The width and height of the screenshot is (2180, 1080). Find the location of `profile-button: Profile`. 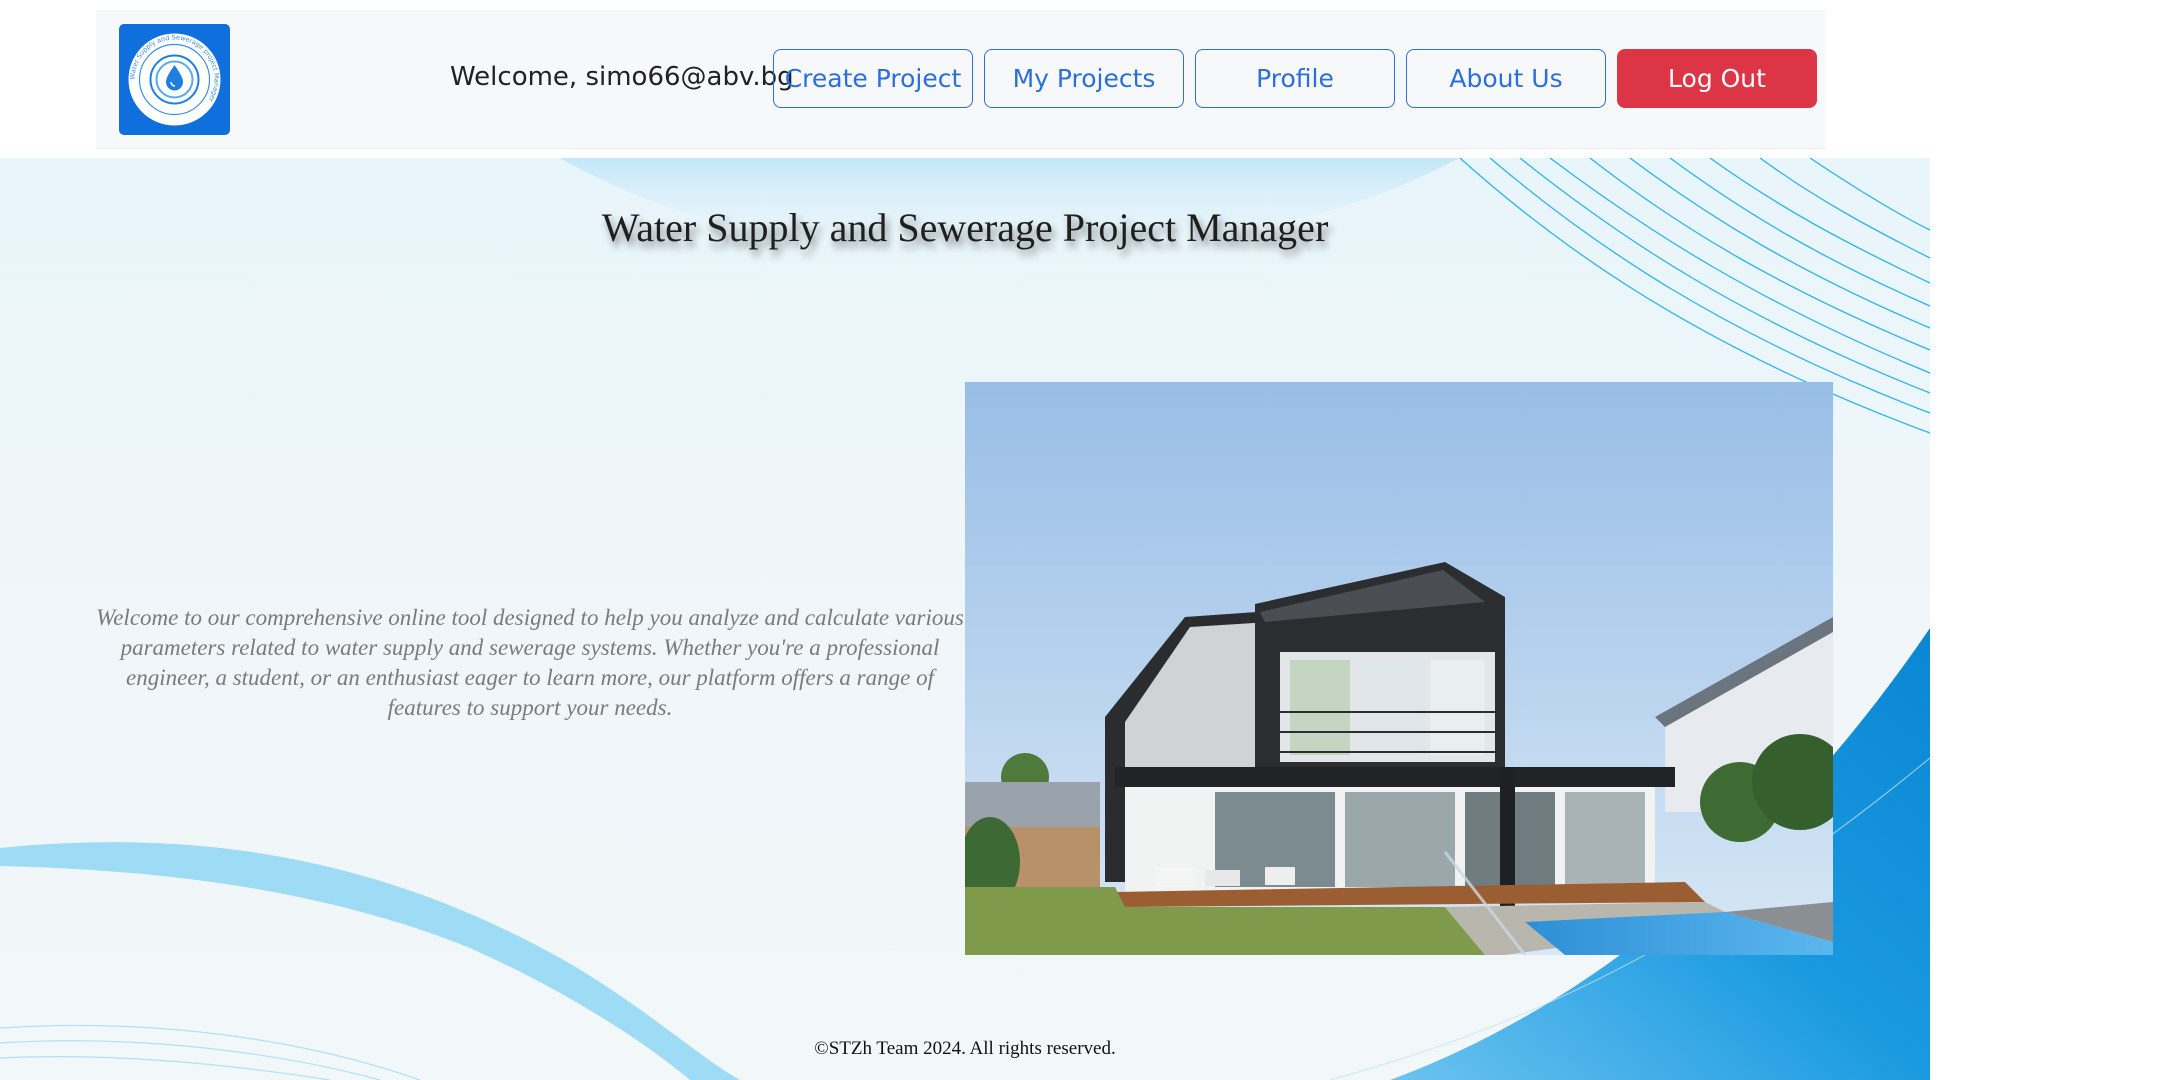

profile-button: Profile is located at coordinates (1295, 78).